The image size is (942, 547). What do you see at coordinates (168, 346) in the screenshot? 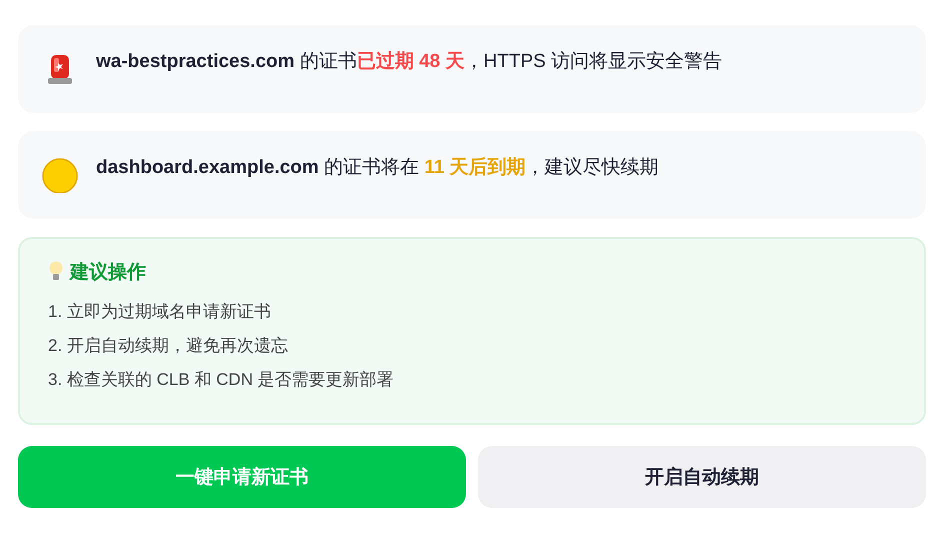
I see `suggestion-item: 2. 开启自动续期，避免再次遗忘` at bounding box center [168, 346].